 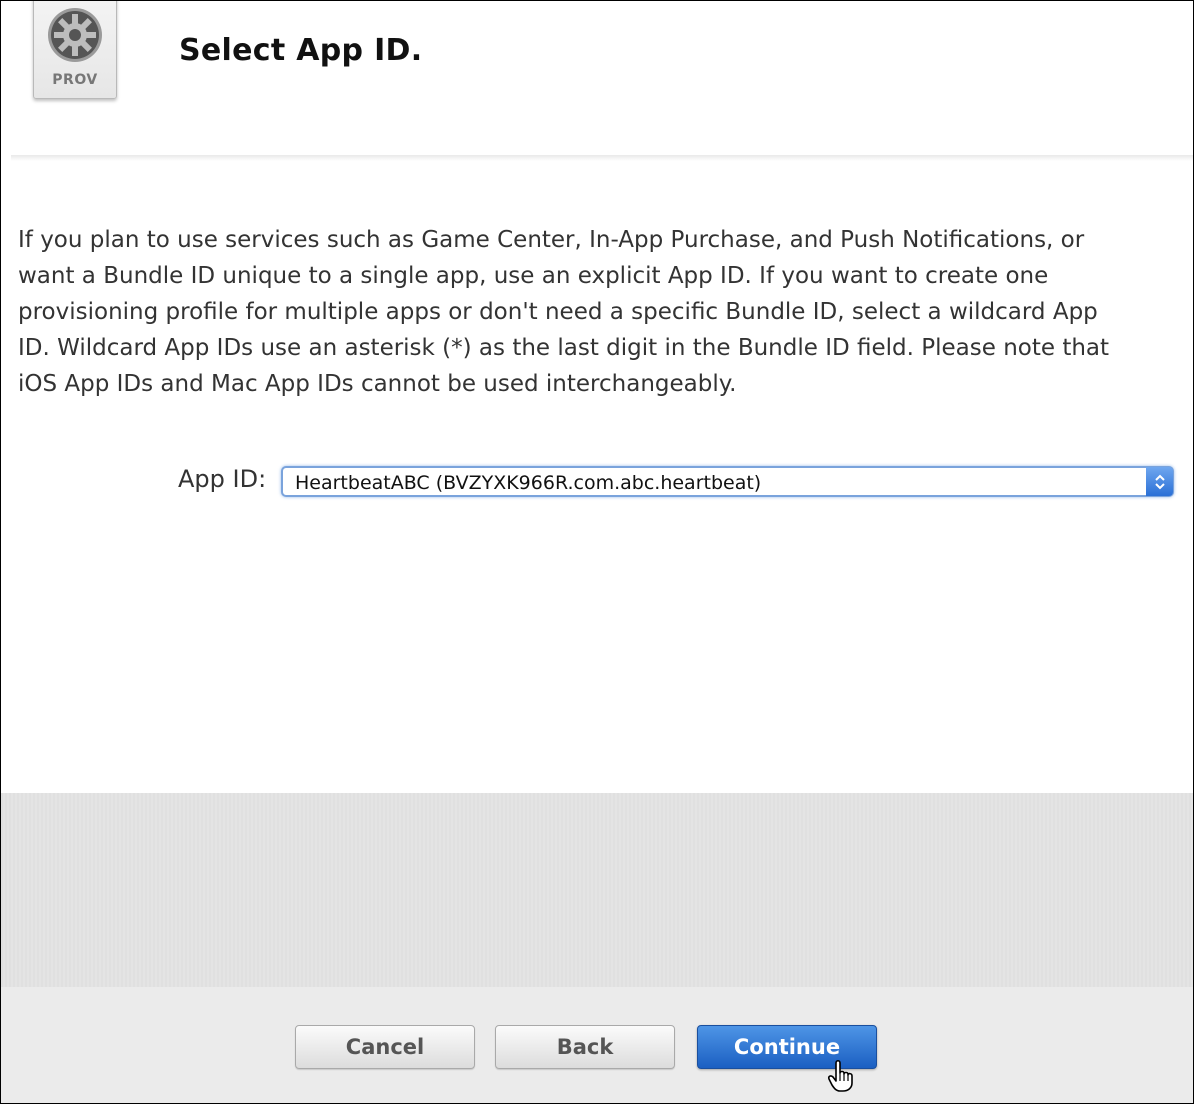 What do you see at coordinates (301, 50) in the screenshot?
I see `page-title: Select App ID.` at bounding box center [301, 50].